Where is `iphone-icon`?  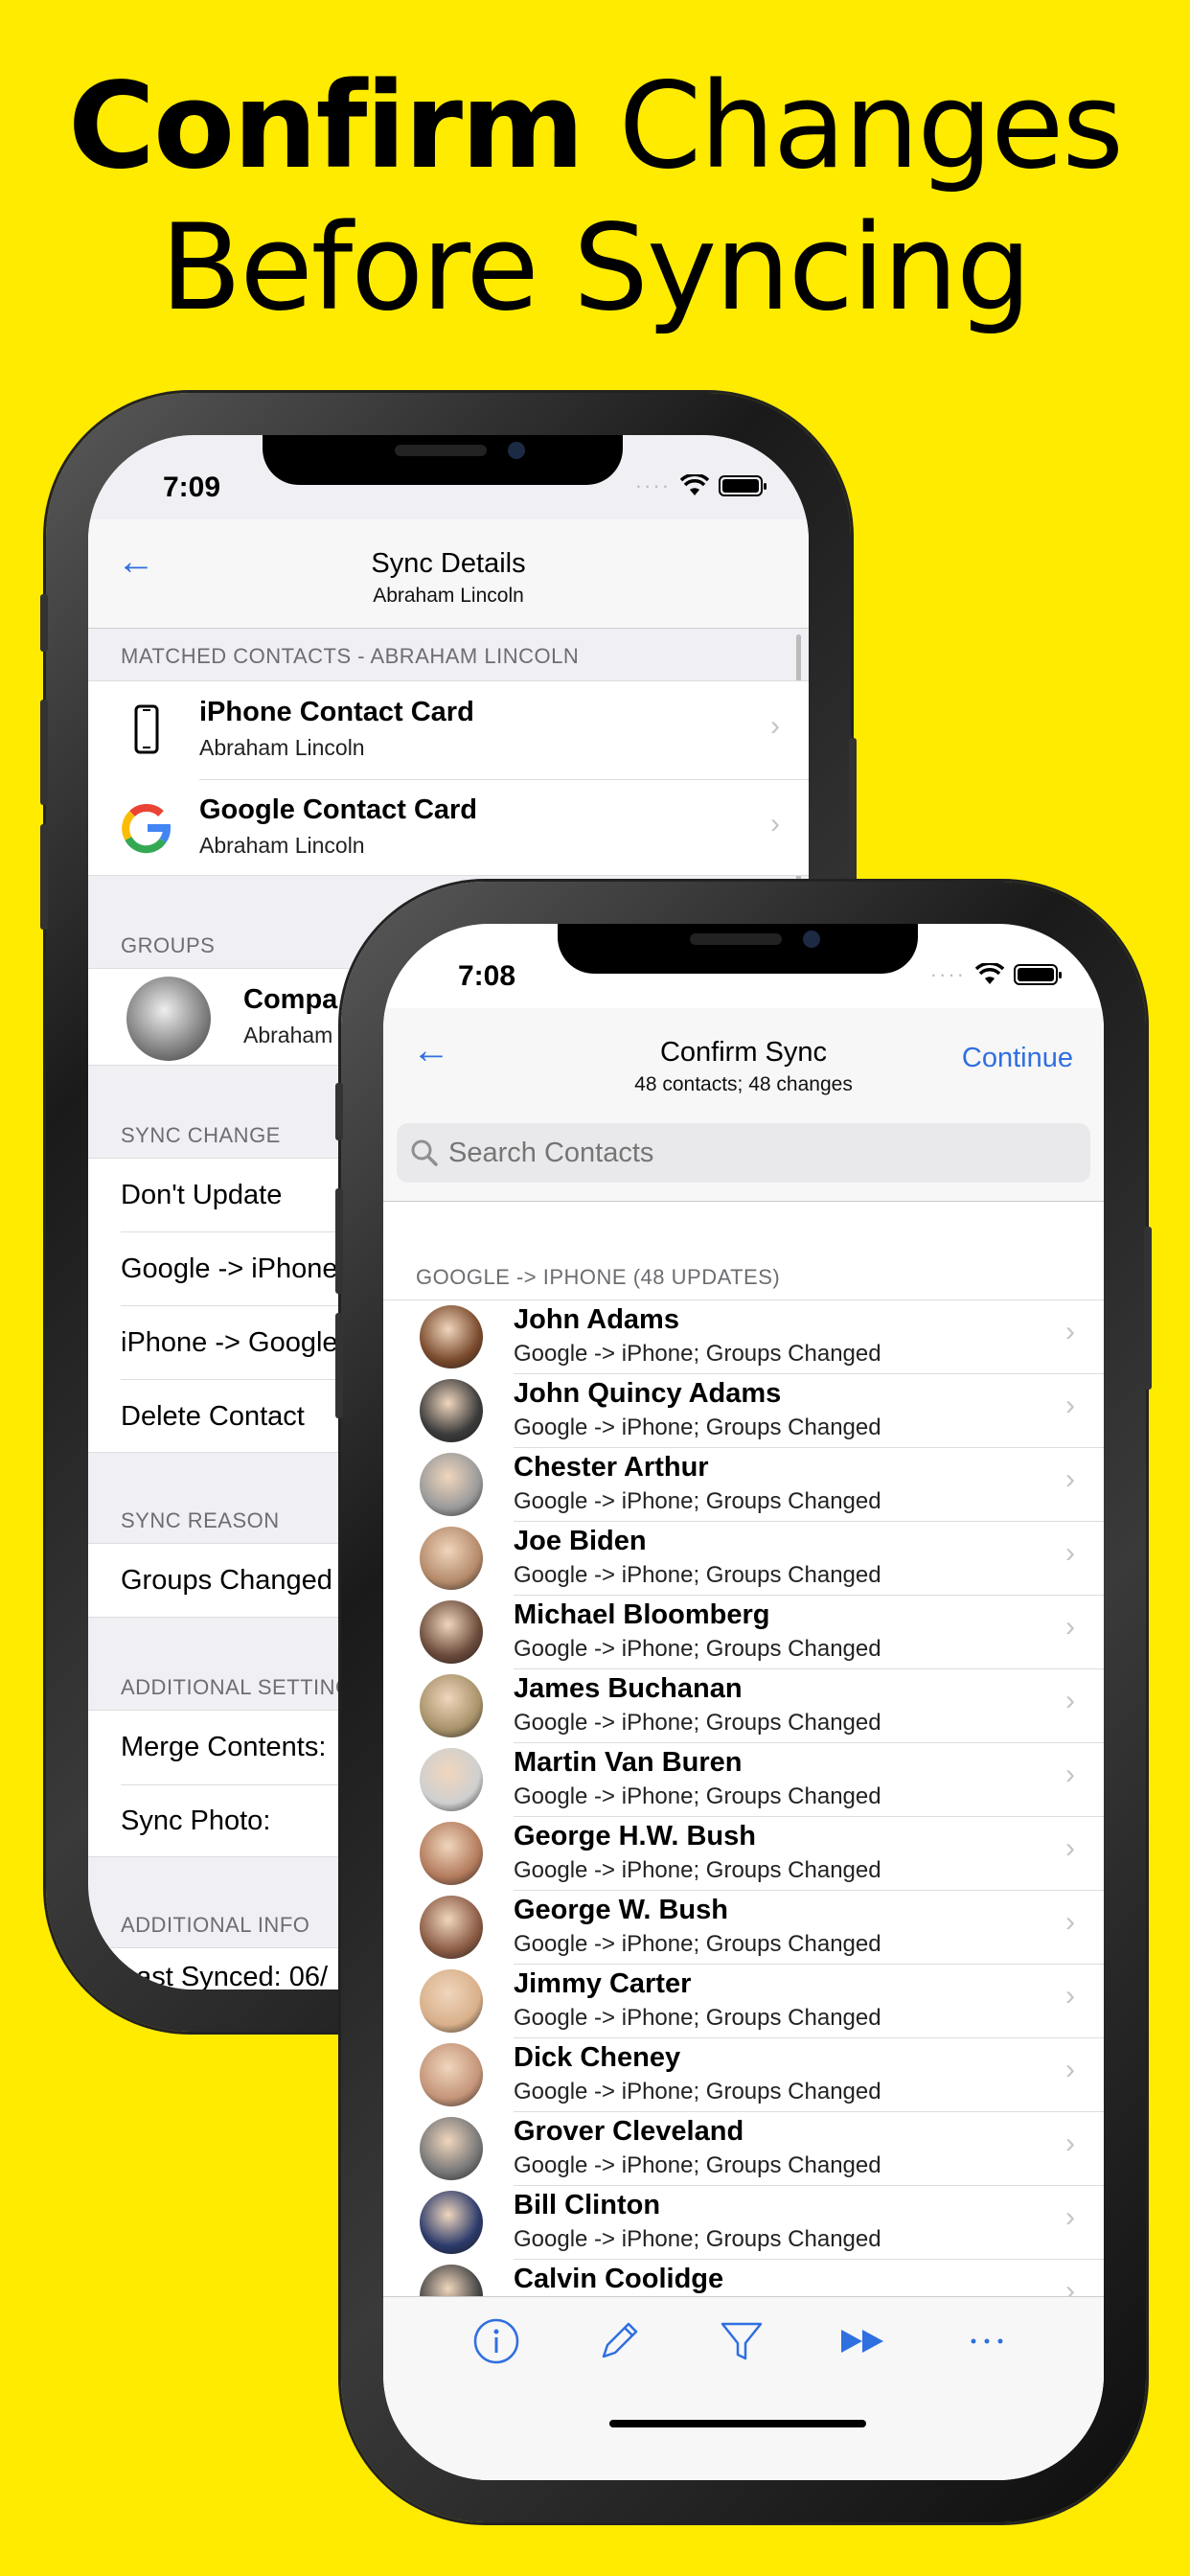
iphone-icon is located at coordinates (147, 729).